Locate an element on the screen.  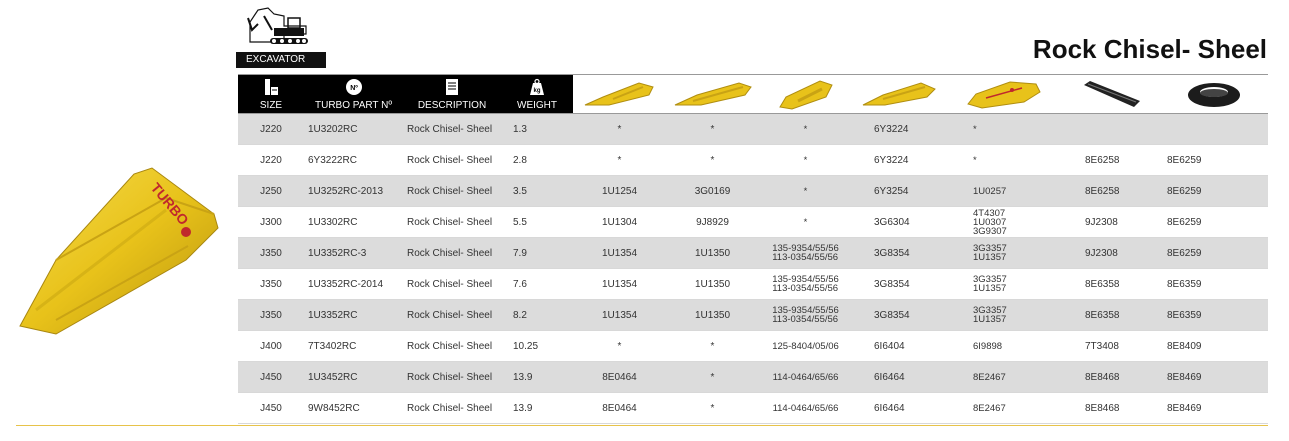
cell-line: 114-0464/65/66 is located at coordinates (805, 408).